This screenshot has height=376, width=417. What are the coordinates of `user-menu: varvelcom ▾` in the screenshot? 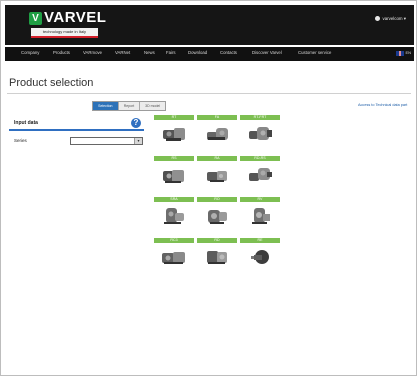 It's located at (390, 19).